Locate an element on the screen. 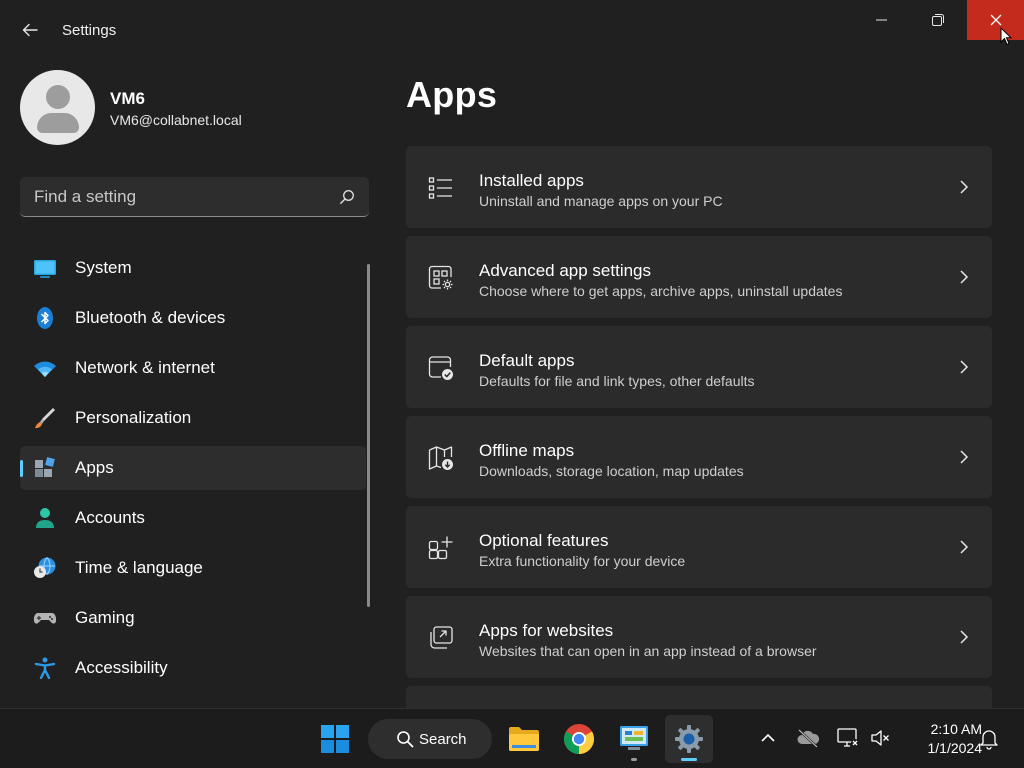 This screenshot has width=1024, height=768. sidebar-item-bluetooth: Bluetooth & devices is located at coordinates (193, 318).